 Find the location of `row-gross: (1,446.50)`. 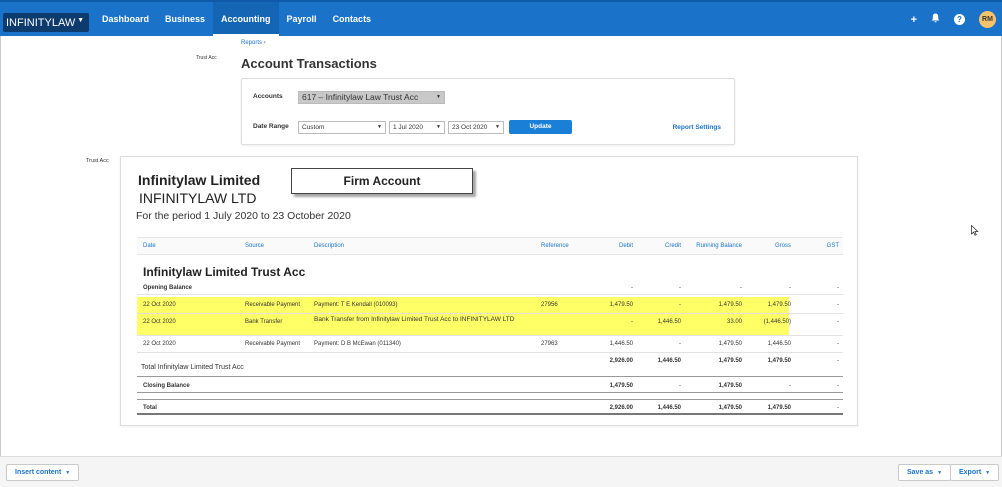

row-gross: (1,446.50) is located at coordinates (777, 322).